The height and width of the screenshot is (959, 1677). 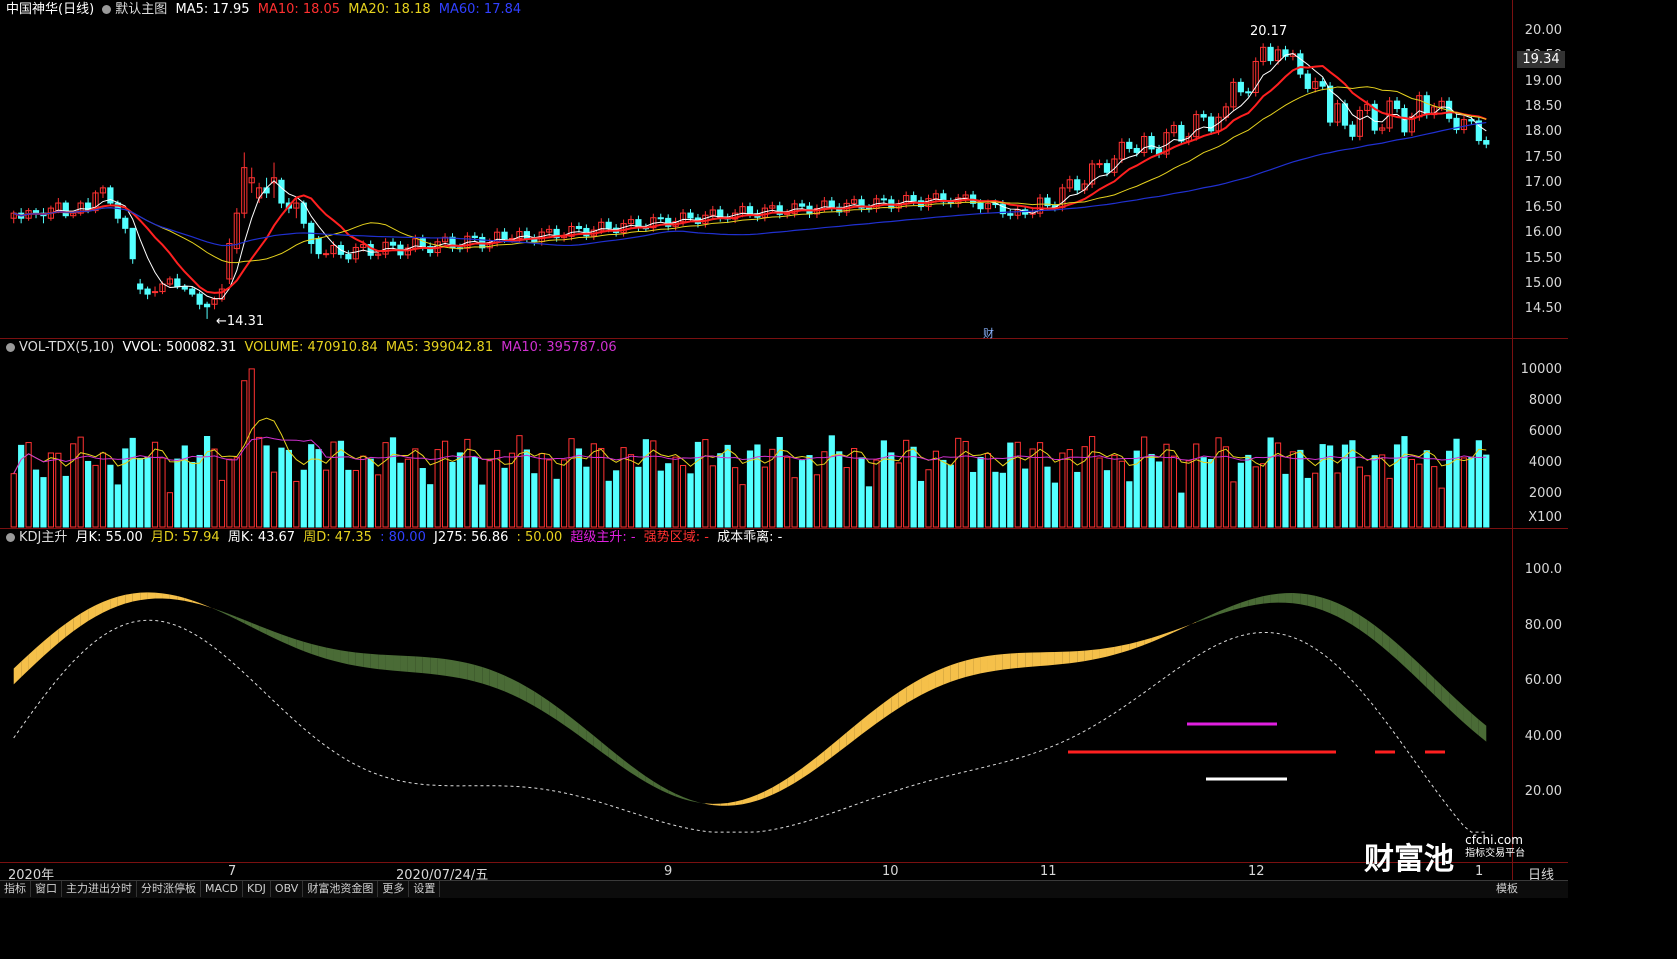 What do you see at coordinates (99, 889) in the screenshot?
I see `tab-main-flow: 主力进出分时` at bounding box center [99, 889].